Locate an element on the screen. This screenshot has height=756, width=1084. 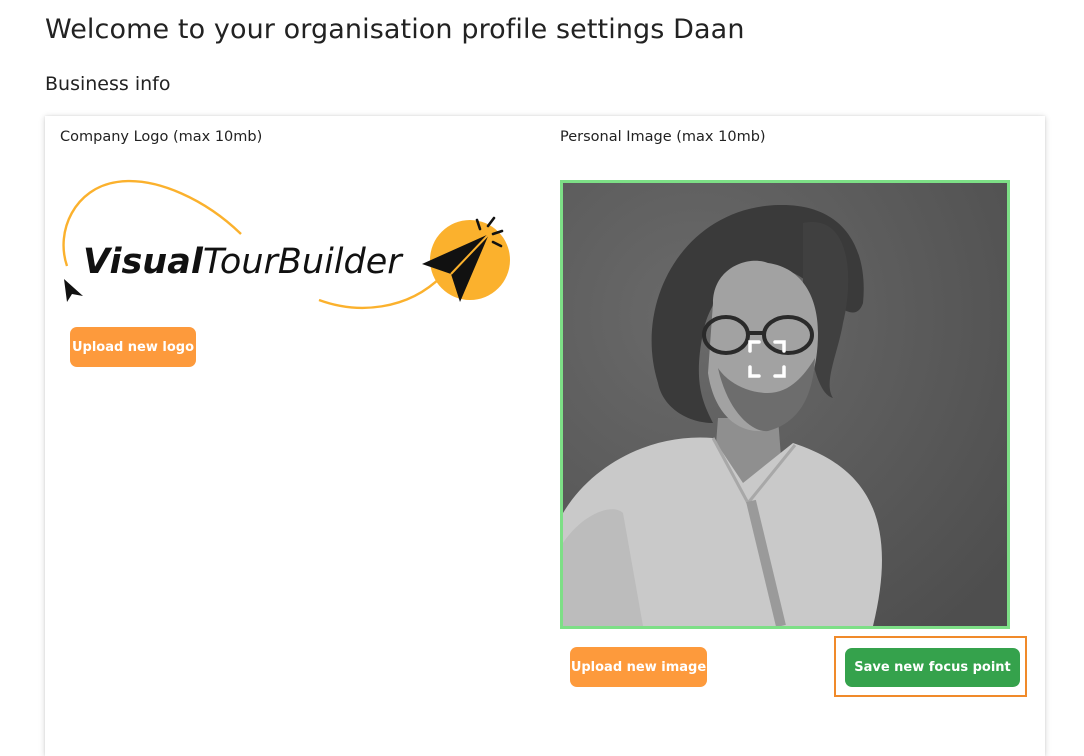
personal-image-label: Personal Image (max 10mb) is located at coordinates (663, 137).